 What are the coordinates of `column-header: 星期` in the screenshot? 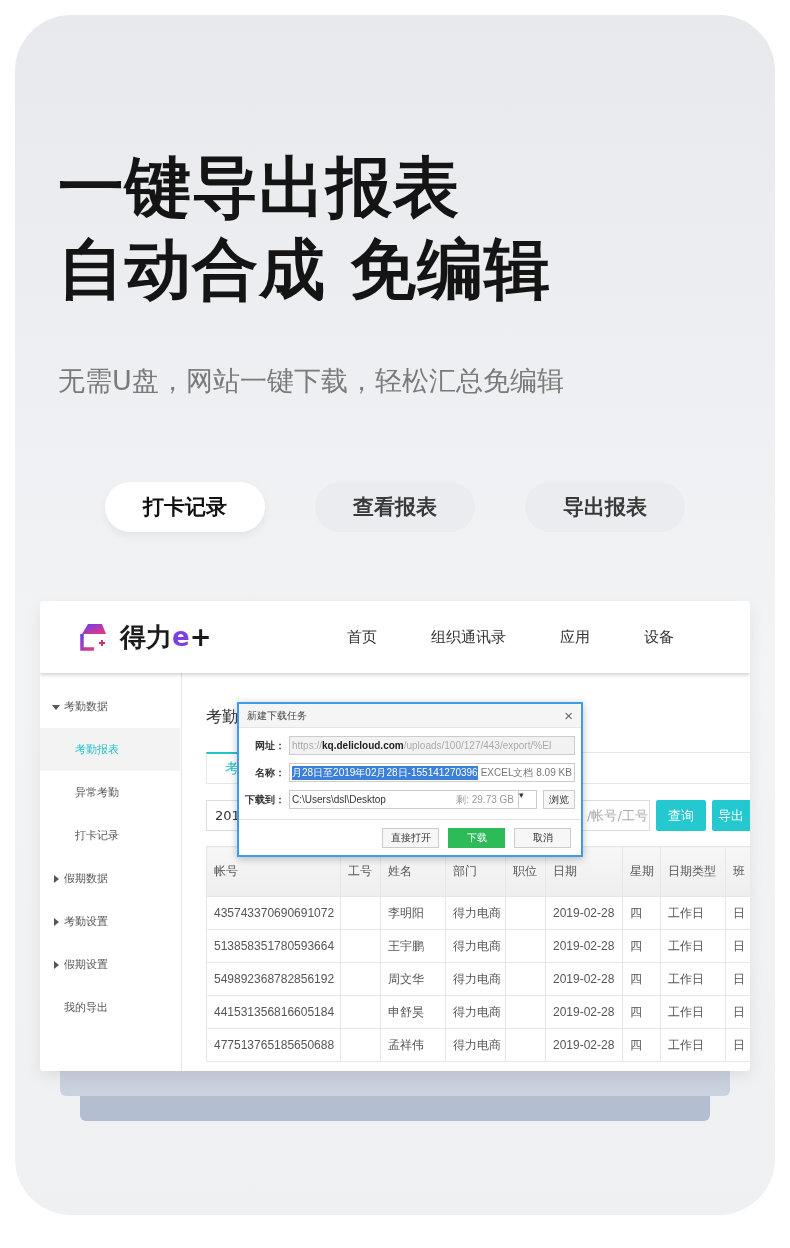 It's located at (641, 871).